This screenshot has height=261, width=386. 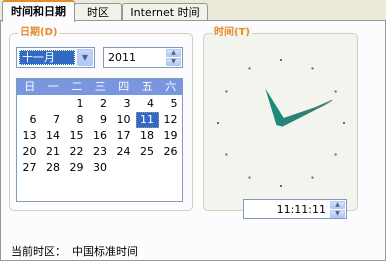 What do you see at coordinates (77, 104) in the screenshot?
I see `calendar-day: 1` at bounding box center [77, 104].